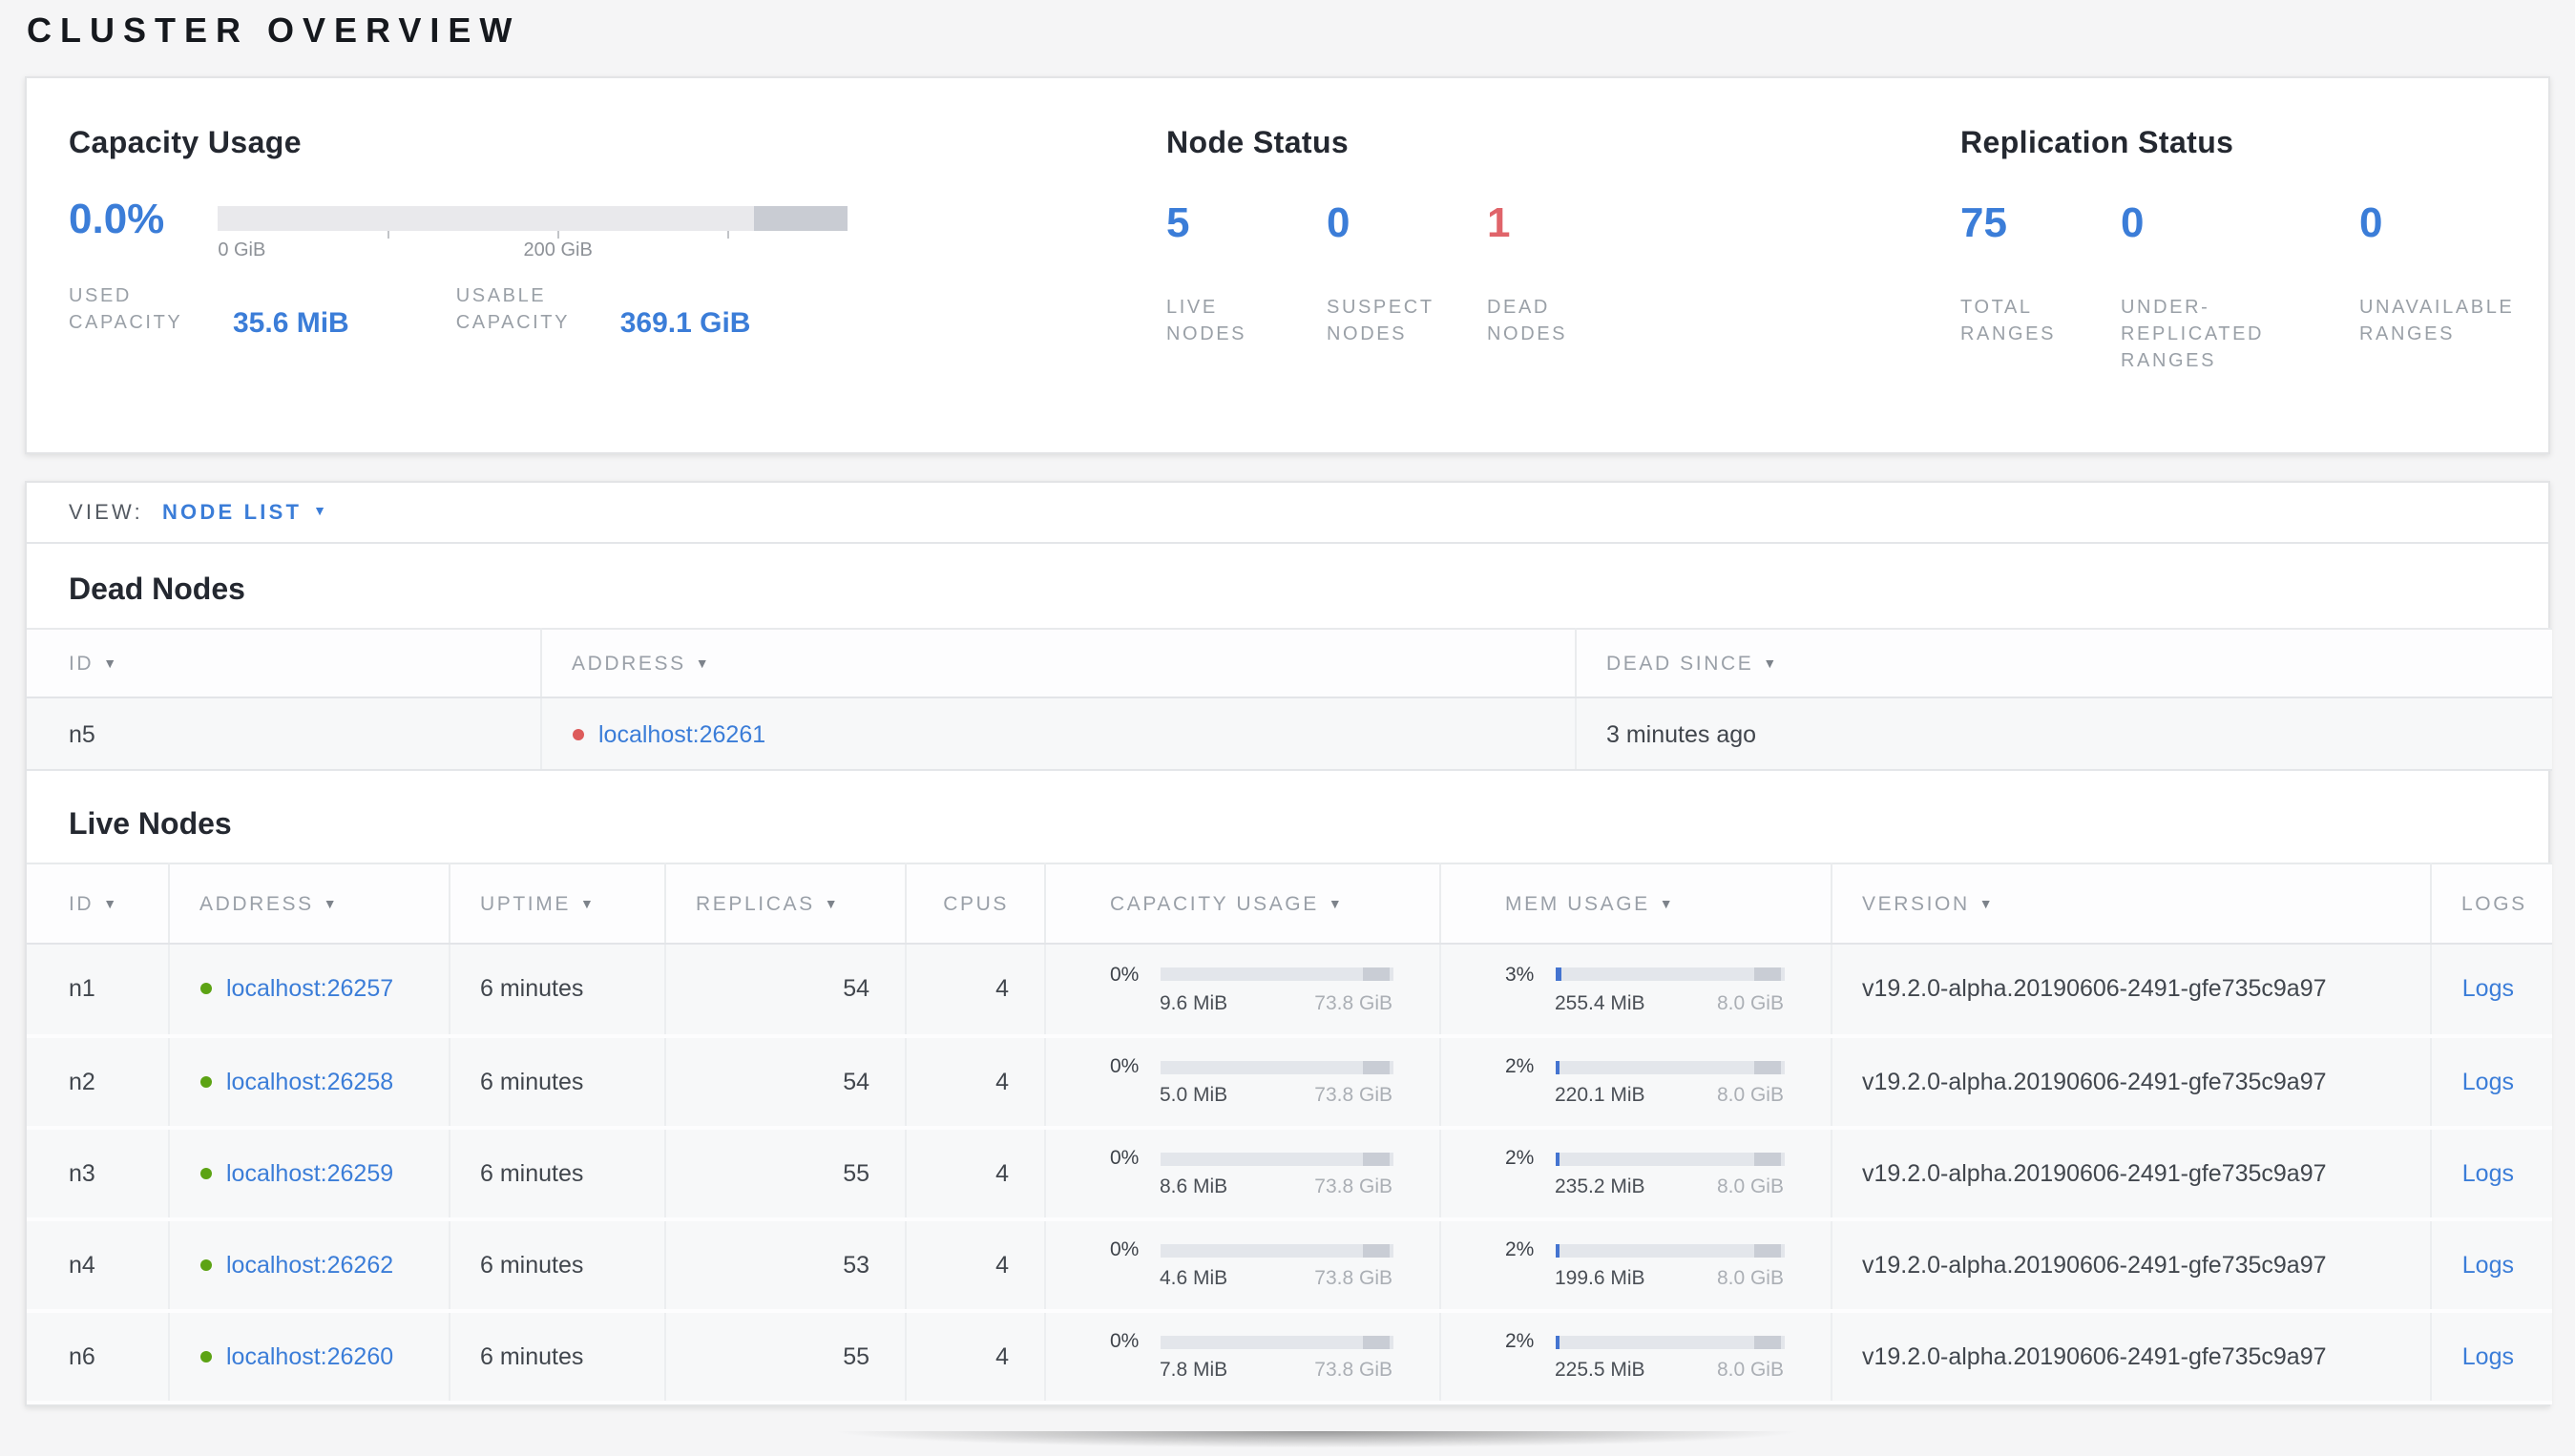 The image size is (2575, 1456). Describe the element at coordinates (319, 512) in the screenshot. I see `chevron-down-icon: ▼` at that location.